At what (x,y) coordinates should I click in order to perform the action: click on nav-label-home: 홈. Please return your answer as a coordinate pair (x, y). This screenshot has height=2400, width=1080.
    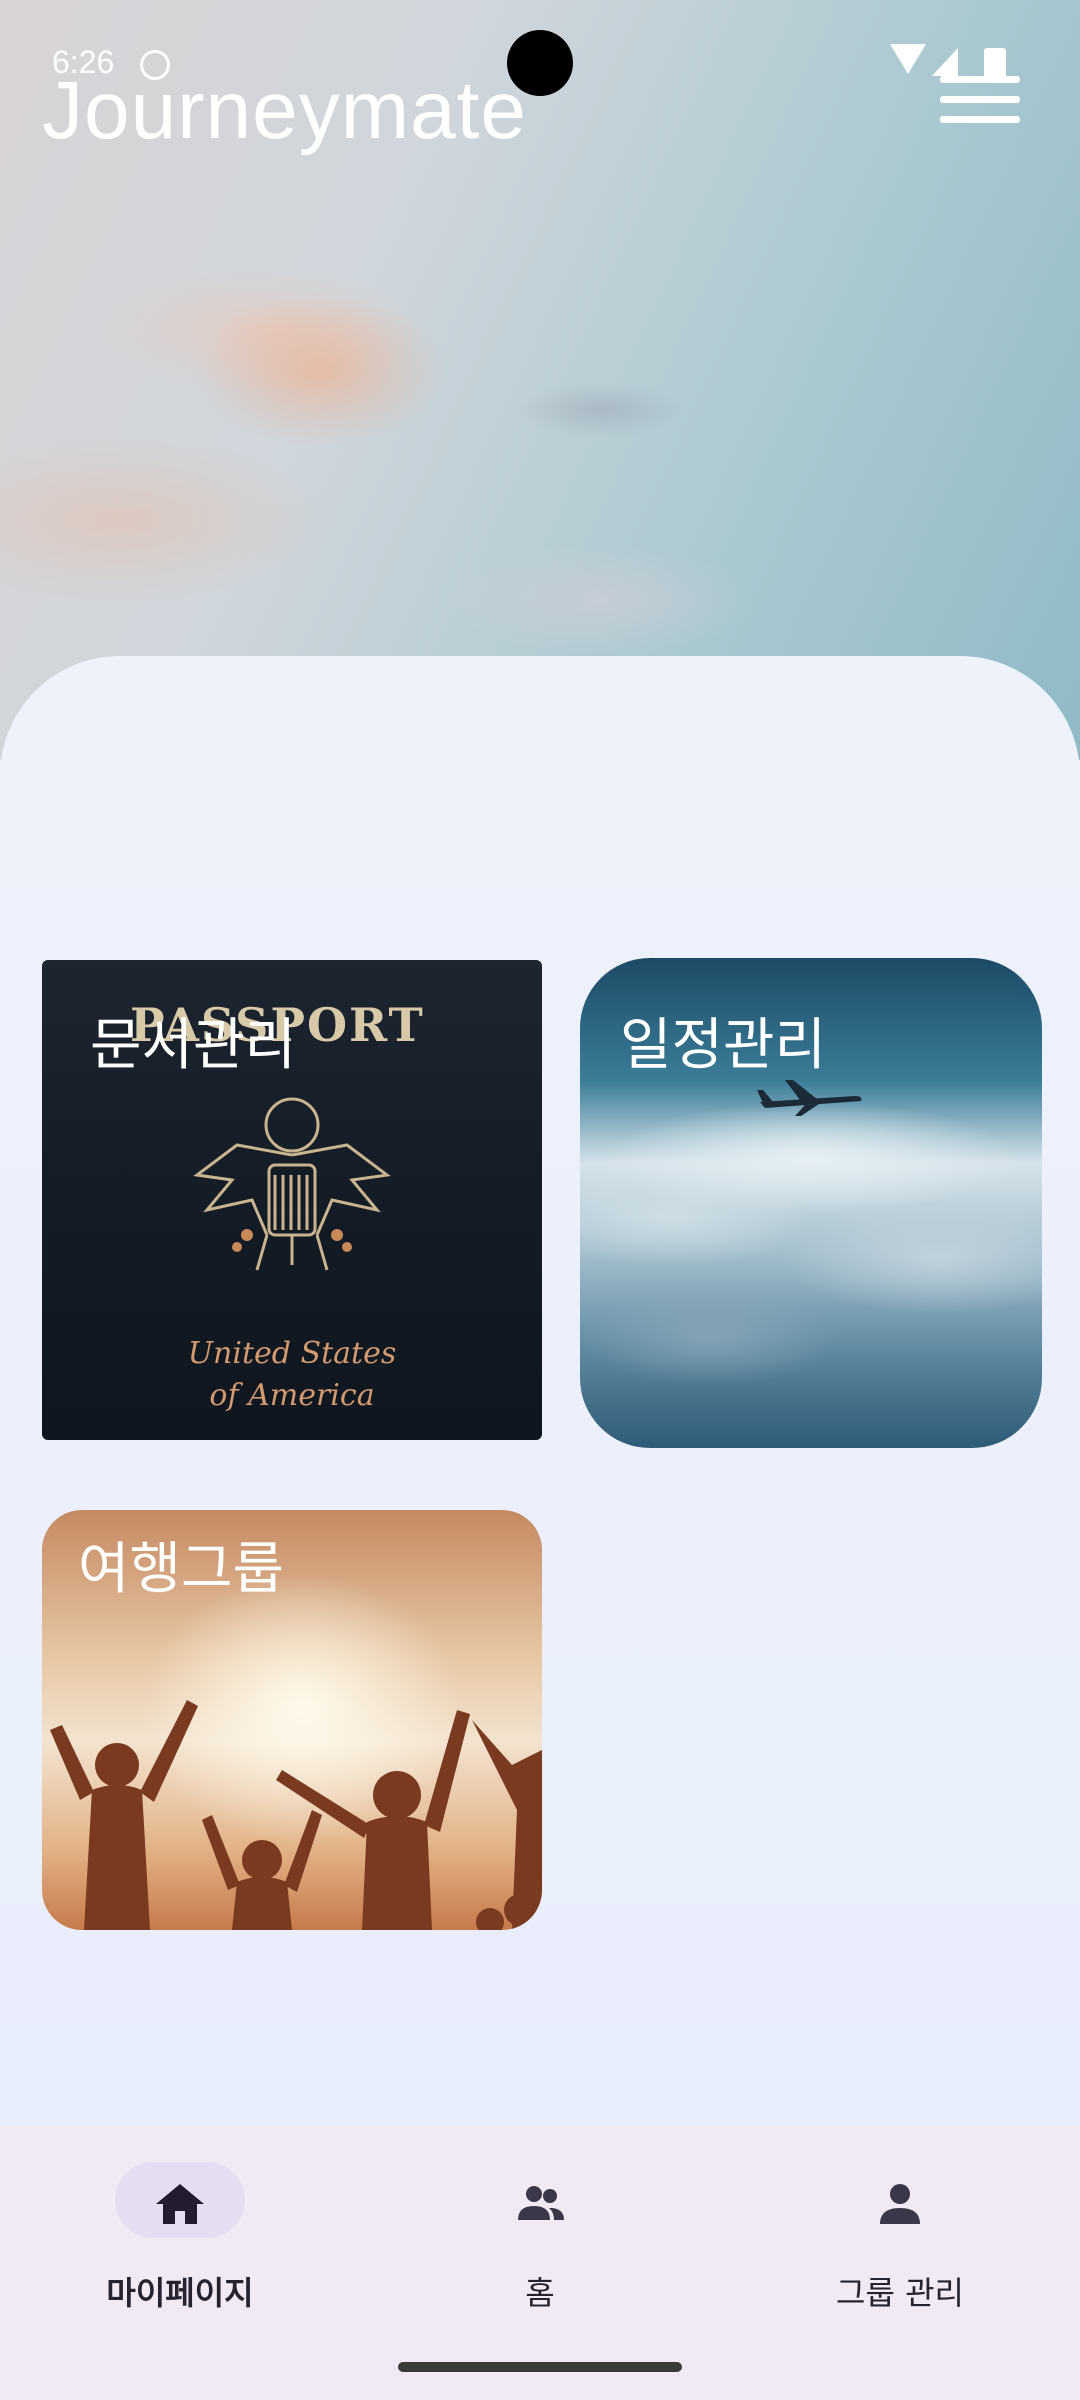
    Looking at the image, I should click on (540, 2293).